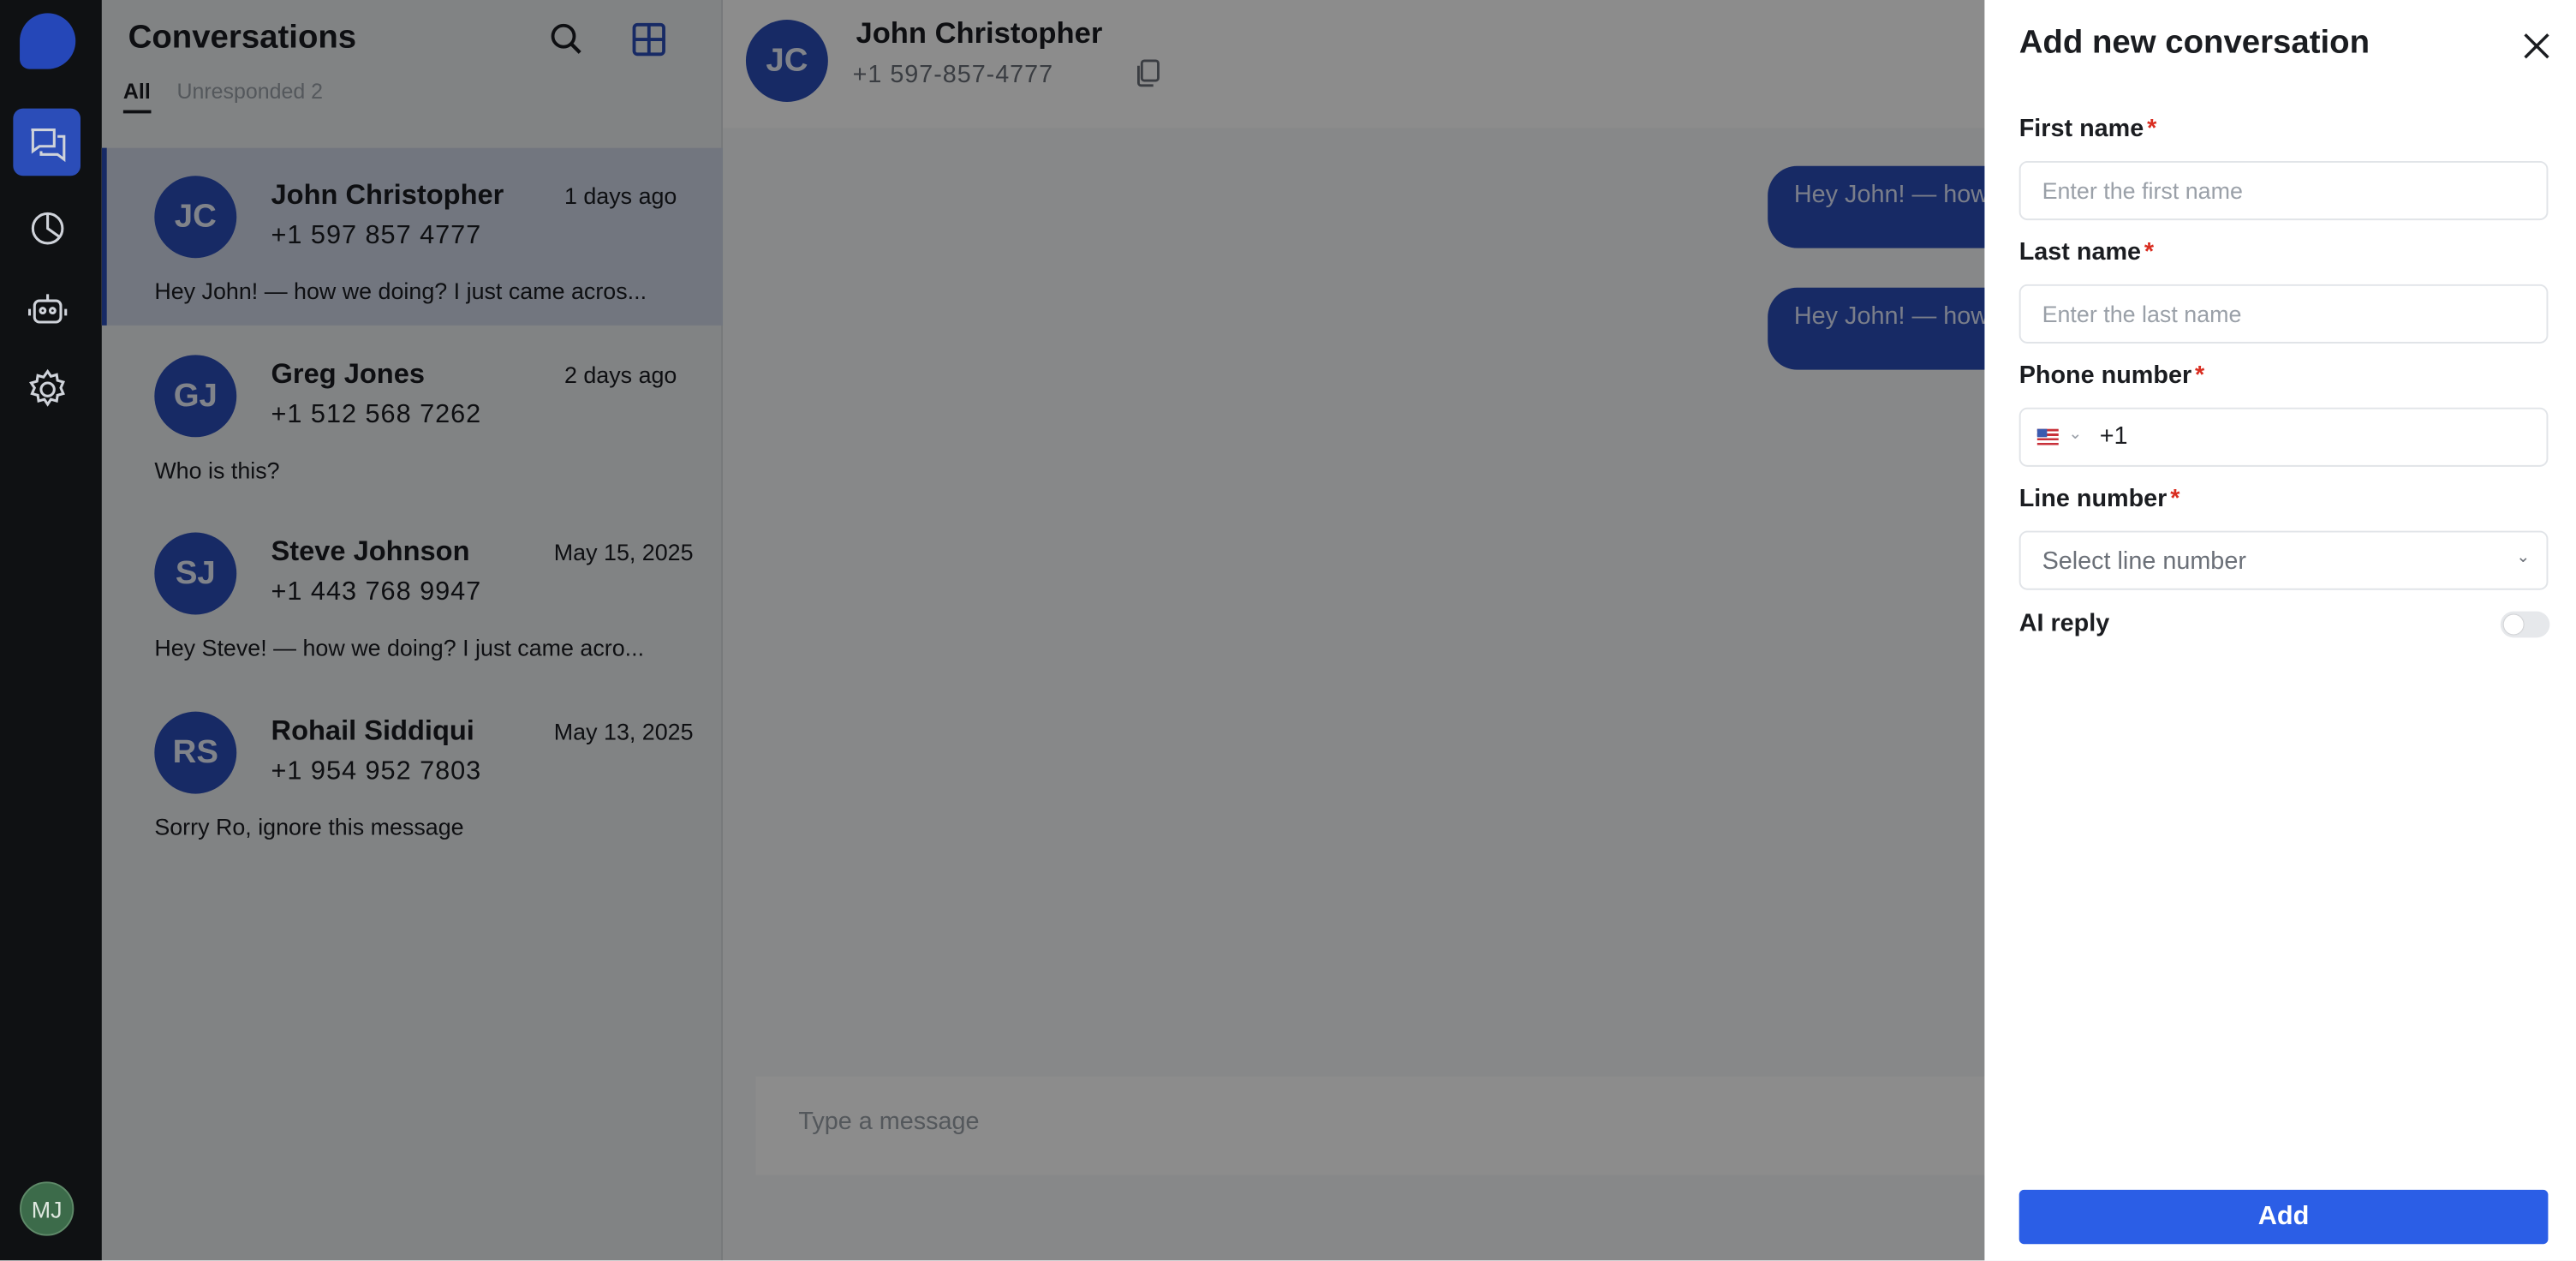  I want to click on line-number-select: Select line number ⌄, so click(2283, 560).